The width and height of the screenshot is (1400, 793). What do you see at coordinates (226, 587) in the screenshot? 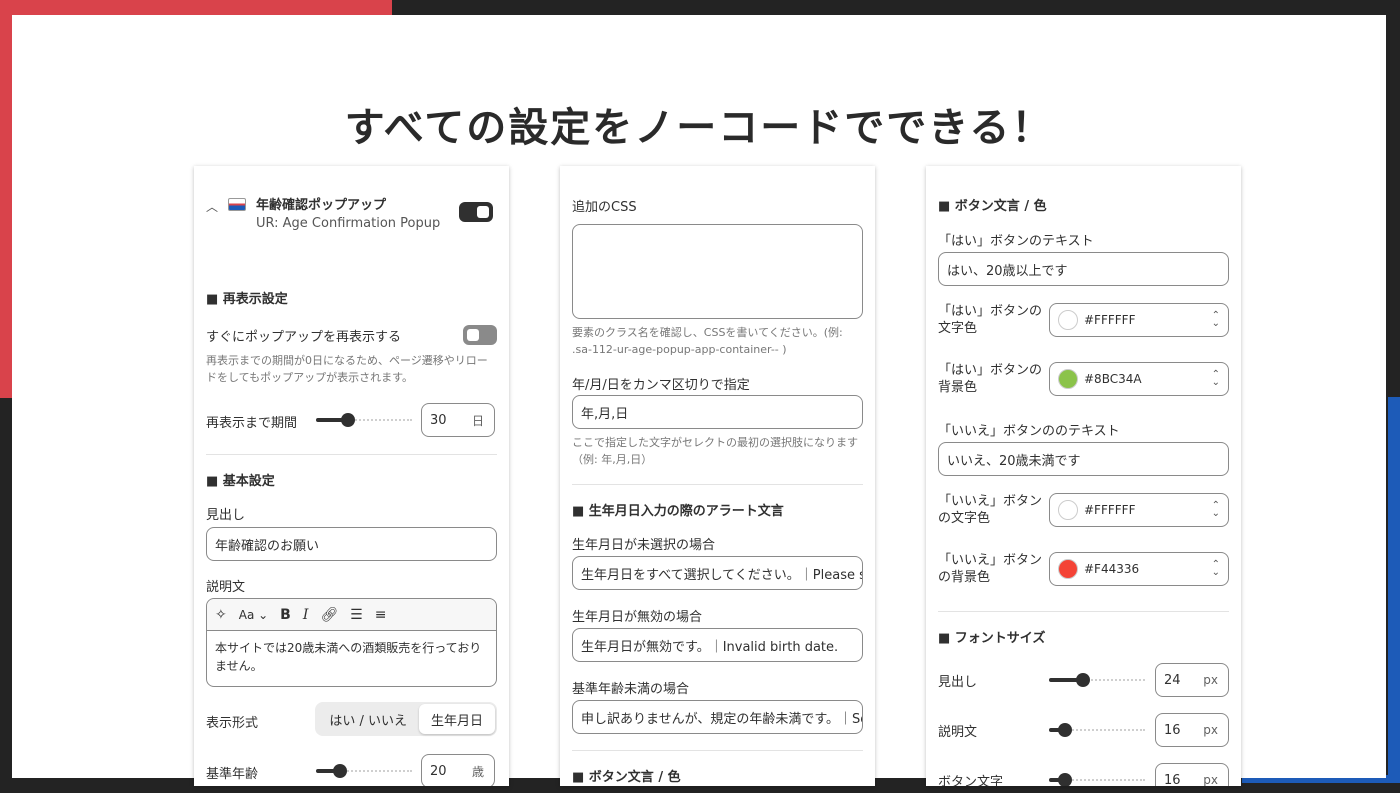
I see `description-label: 説明文` at bounding box center [226, 587].